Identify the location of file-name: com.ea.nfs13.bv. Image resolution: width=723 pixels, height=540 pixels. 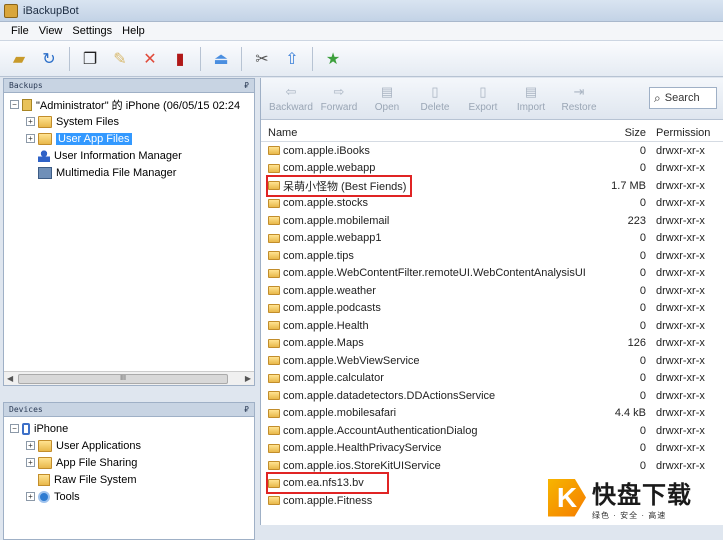
(323, 483).